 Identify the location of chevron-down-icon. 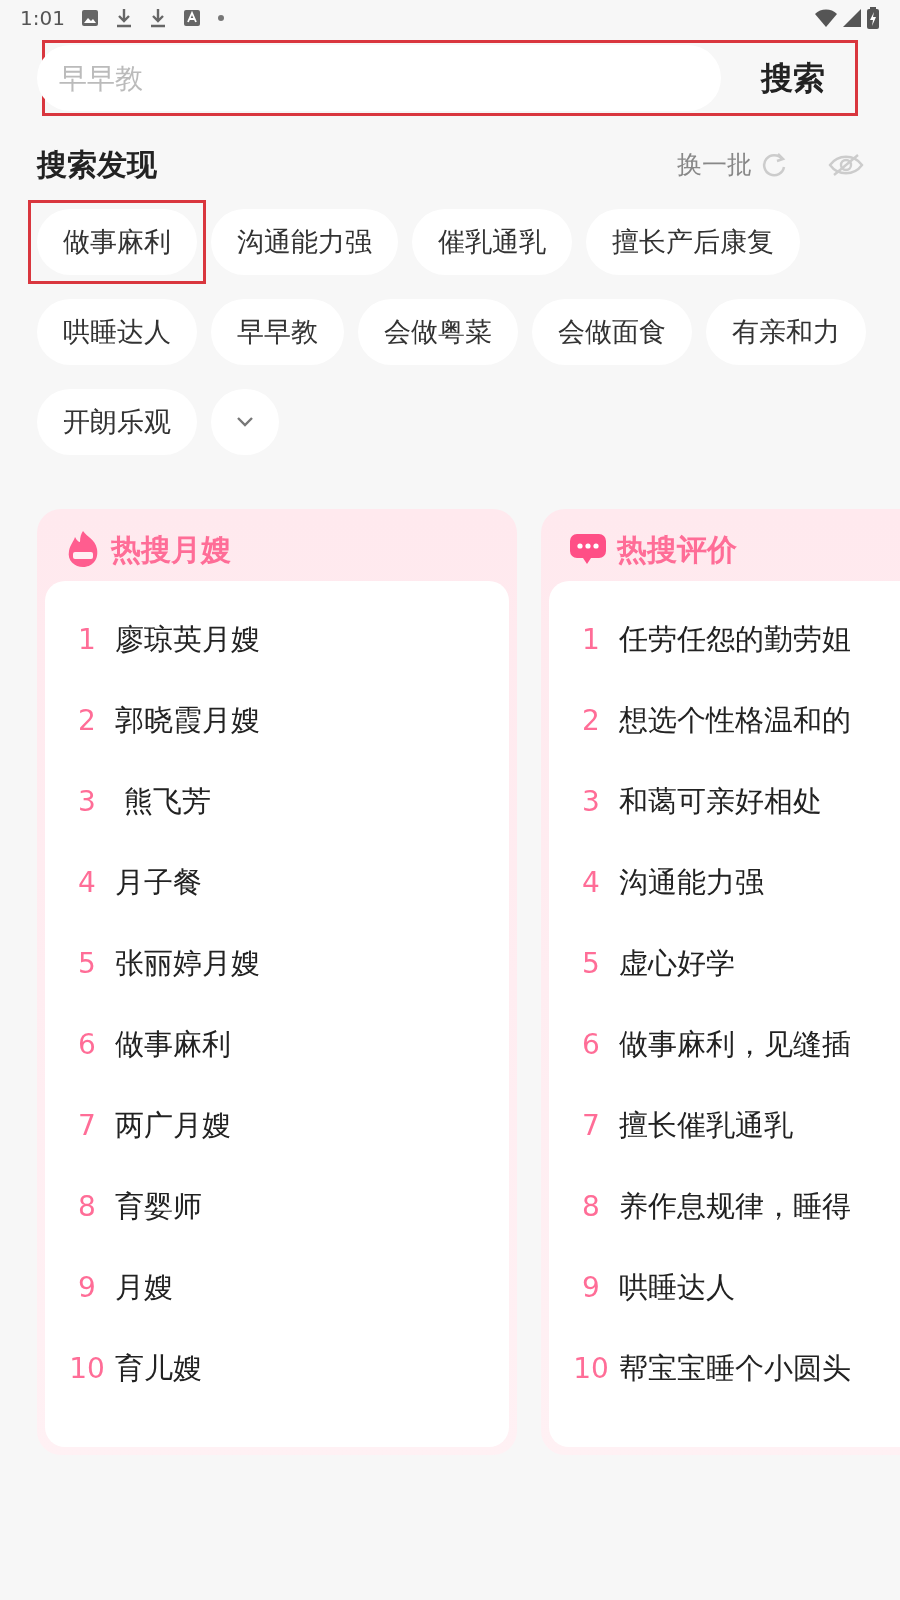
(245, 422).